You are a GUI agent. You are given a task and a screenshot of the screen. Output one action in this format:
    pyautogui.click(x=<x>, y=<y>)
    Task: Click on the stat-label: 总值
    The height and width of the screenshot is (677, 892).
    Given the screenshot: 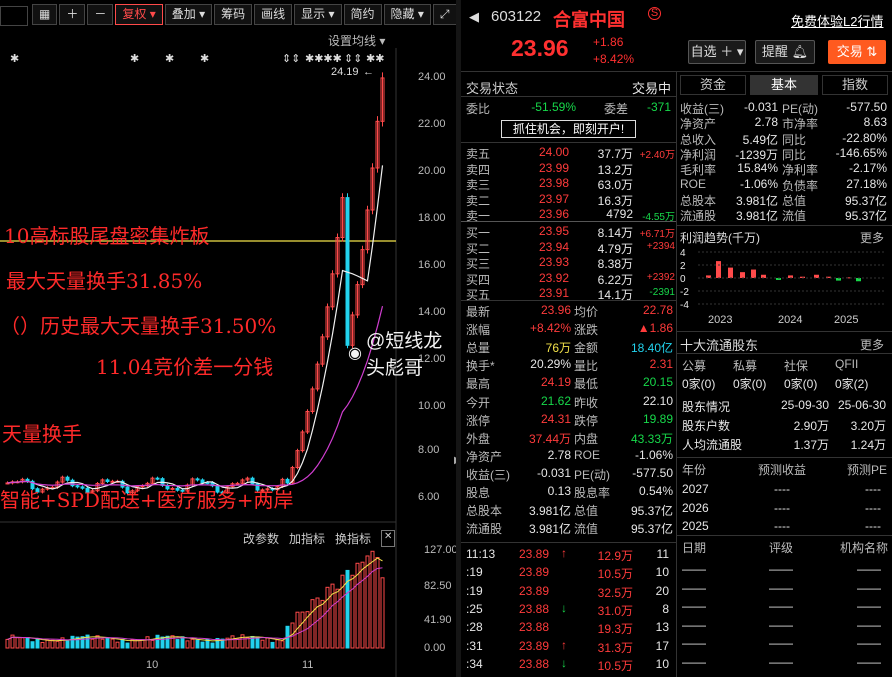 What is the action you would take?
    pyautogui.click(x=586, y=511)
    